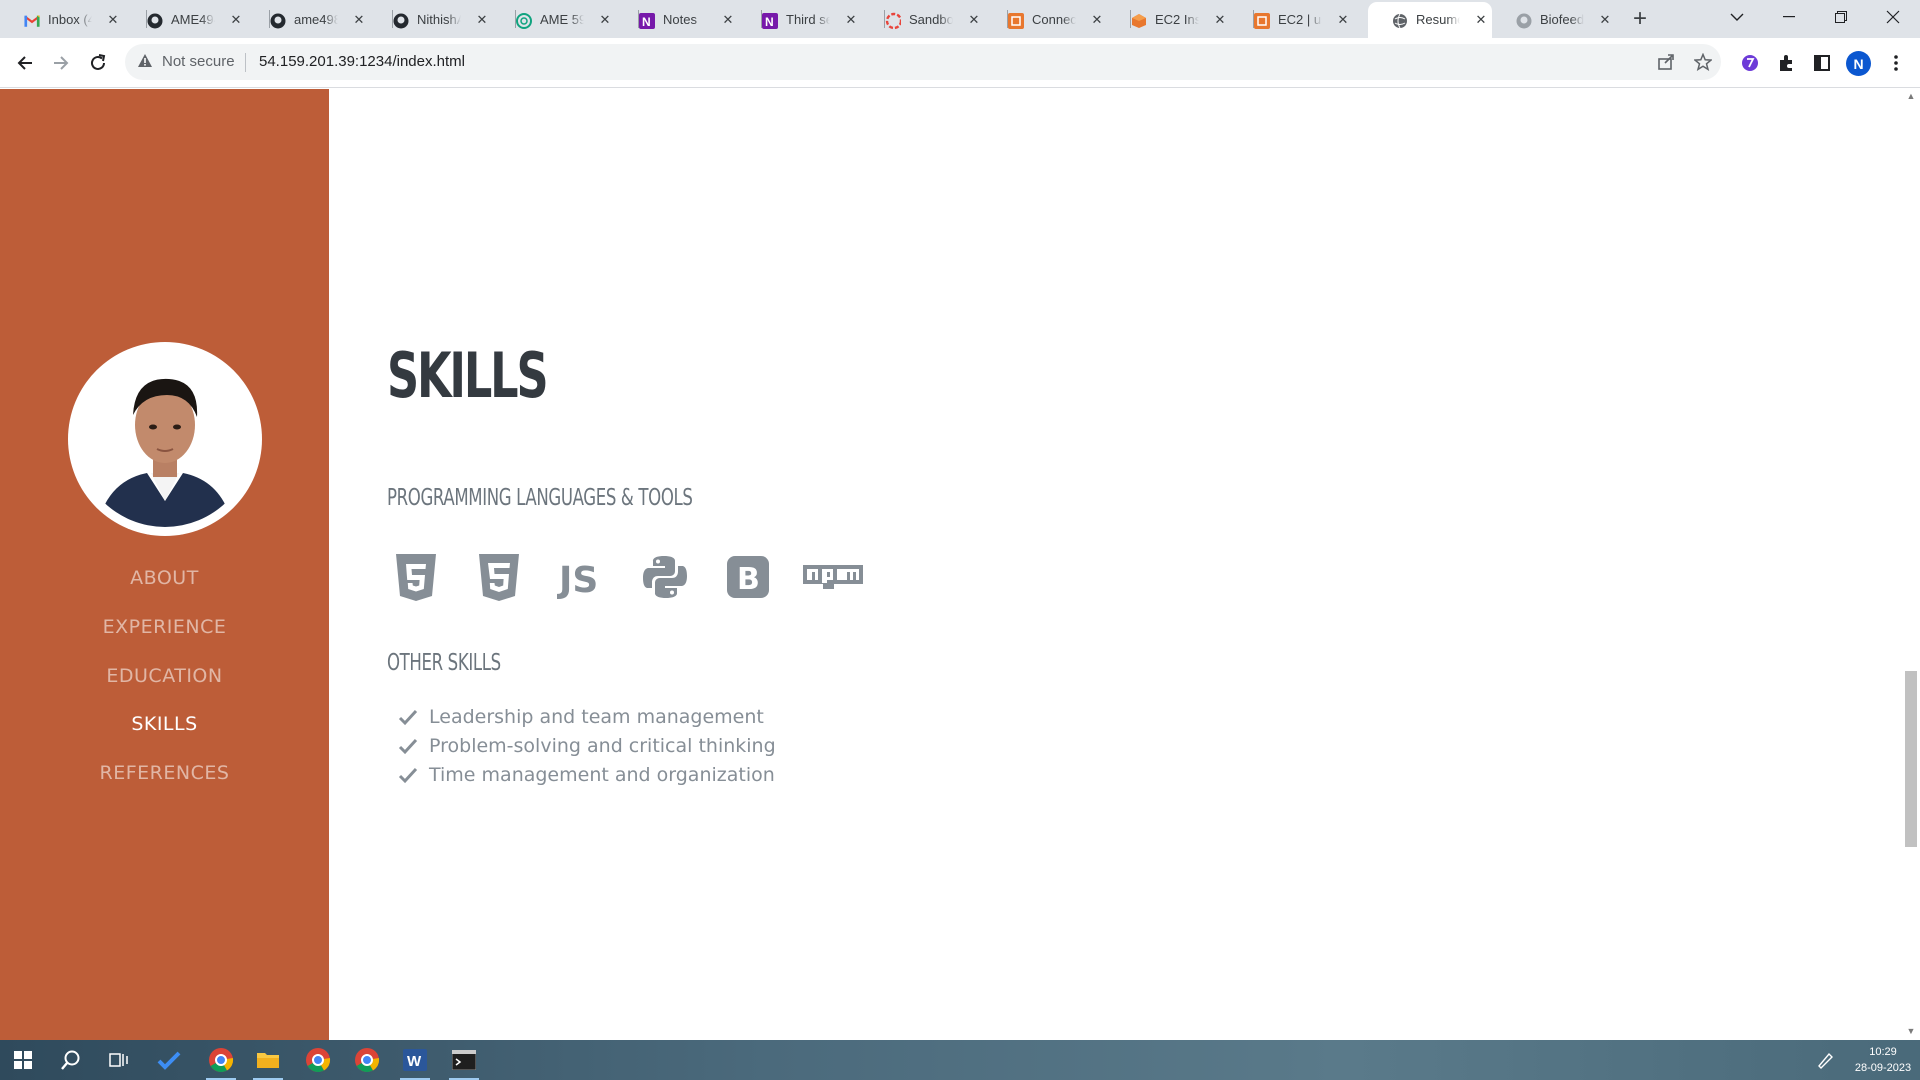 Image resolution: width=1920 pixels, height=1080 pixels. I want to click on tab-ec2-instances: EC2 Inst ✕, so click(1168, 20).